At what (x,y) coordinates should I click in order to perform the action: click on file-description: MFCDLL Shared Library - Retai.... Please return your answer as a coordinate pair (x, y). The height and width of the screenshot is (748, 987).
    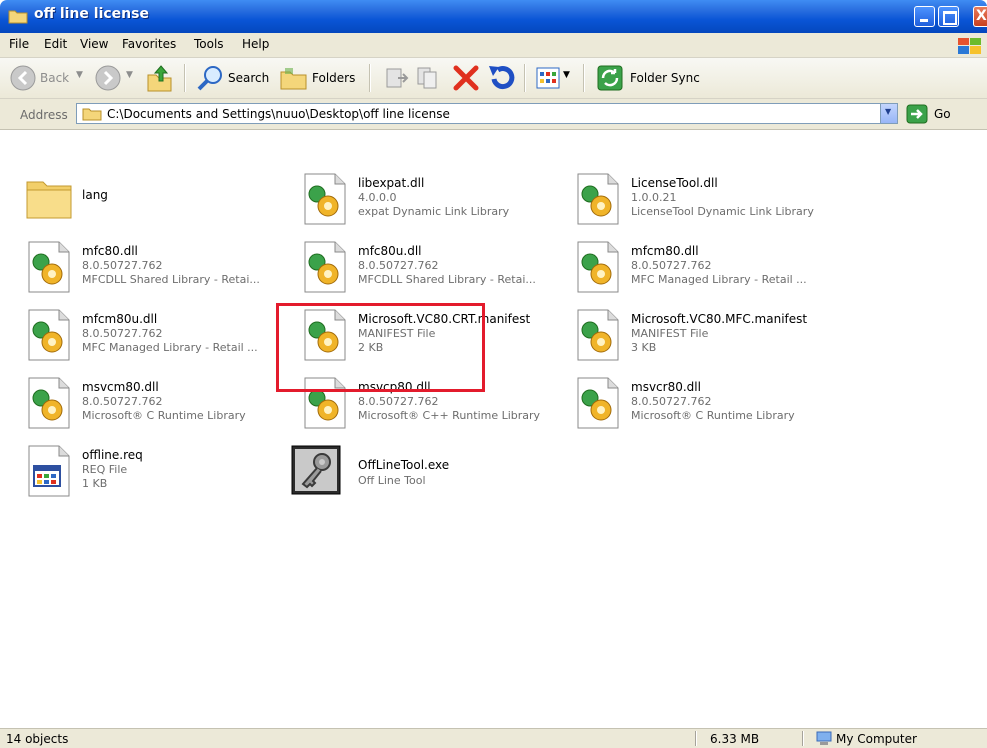
    Looking at the image, I should click on (447, 279).